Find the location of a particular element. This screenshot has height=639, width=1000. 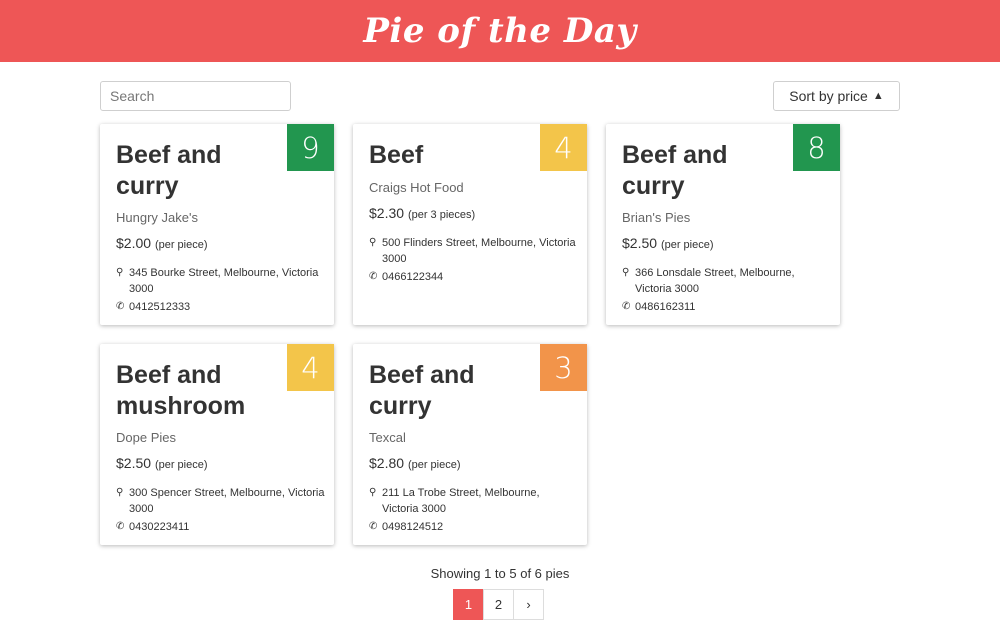

triangle-up-icon: ▲ is located at coordinates (878, 96).